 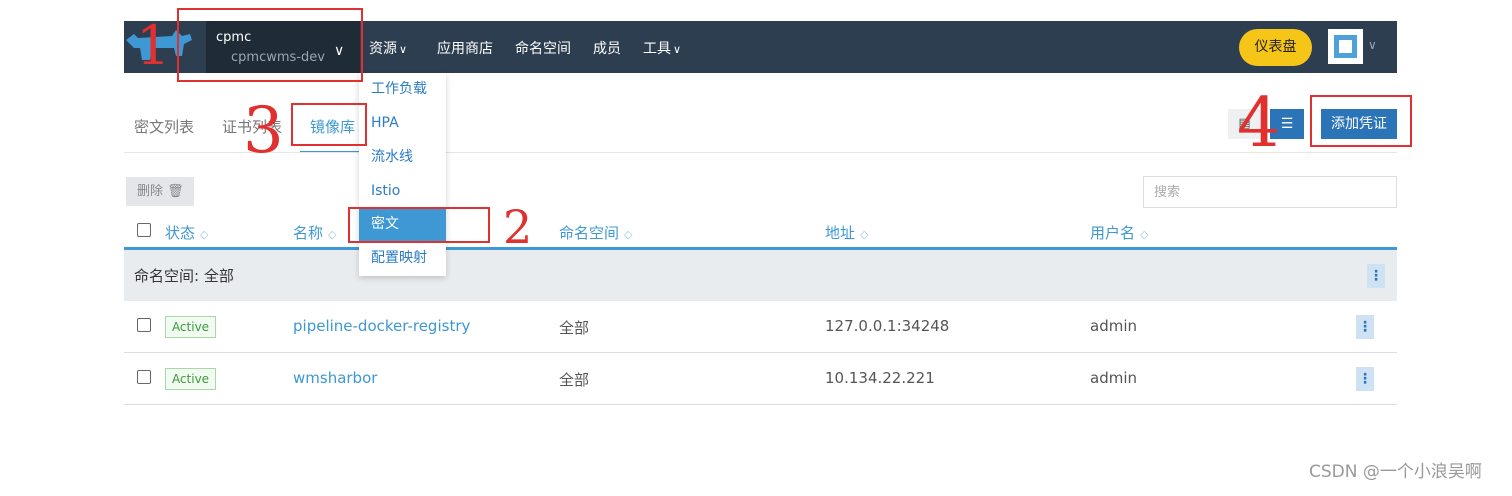 I want to click on registry-name-link: pipeline-docker-registry, so click(x=381, y=326).